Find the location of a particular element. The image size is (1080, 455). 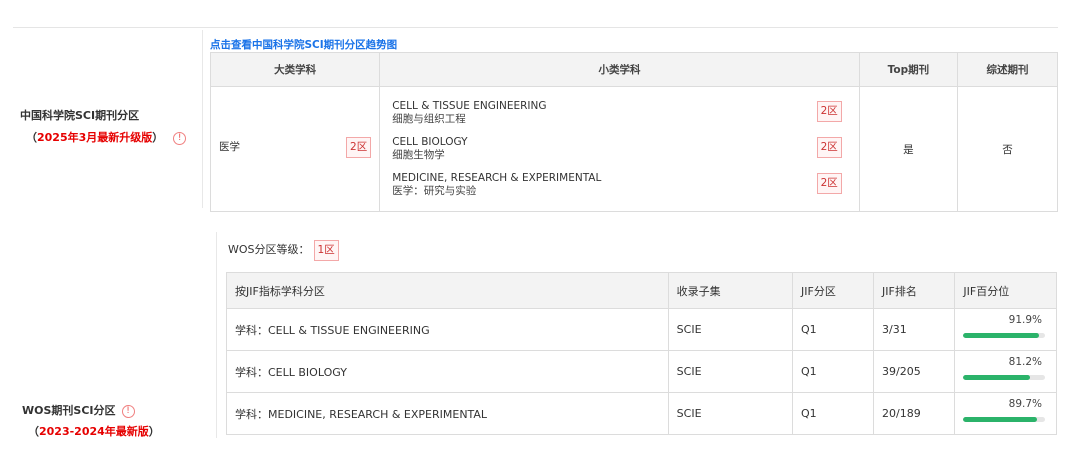

jif-percentile-cell: 89.7% is located at coordinates (1005, 413).